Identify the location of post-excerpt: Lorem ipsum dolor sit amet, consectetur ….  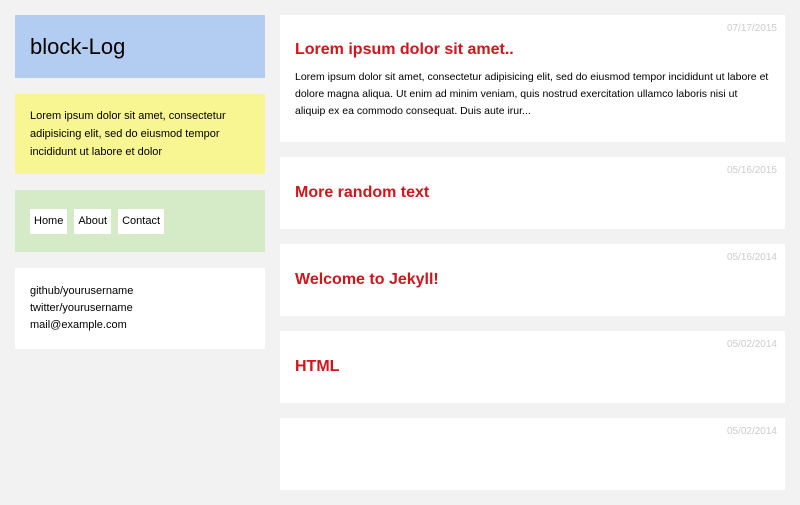
(532, 94).